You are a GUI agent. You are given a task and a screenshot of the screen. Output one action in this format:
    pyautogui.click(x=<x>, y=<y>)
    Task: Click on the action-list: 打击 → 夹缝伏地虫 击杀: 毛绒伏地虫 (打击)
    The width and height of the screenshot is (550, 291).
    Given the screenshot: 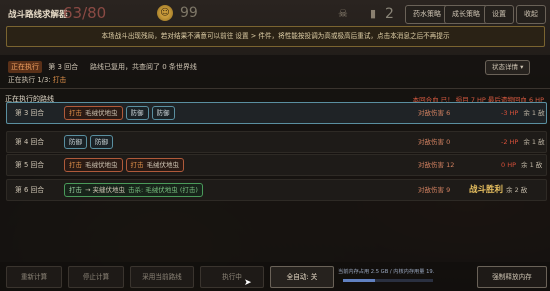 What is the action you would take?
    pyautogui.click(x=133, y=190)
    